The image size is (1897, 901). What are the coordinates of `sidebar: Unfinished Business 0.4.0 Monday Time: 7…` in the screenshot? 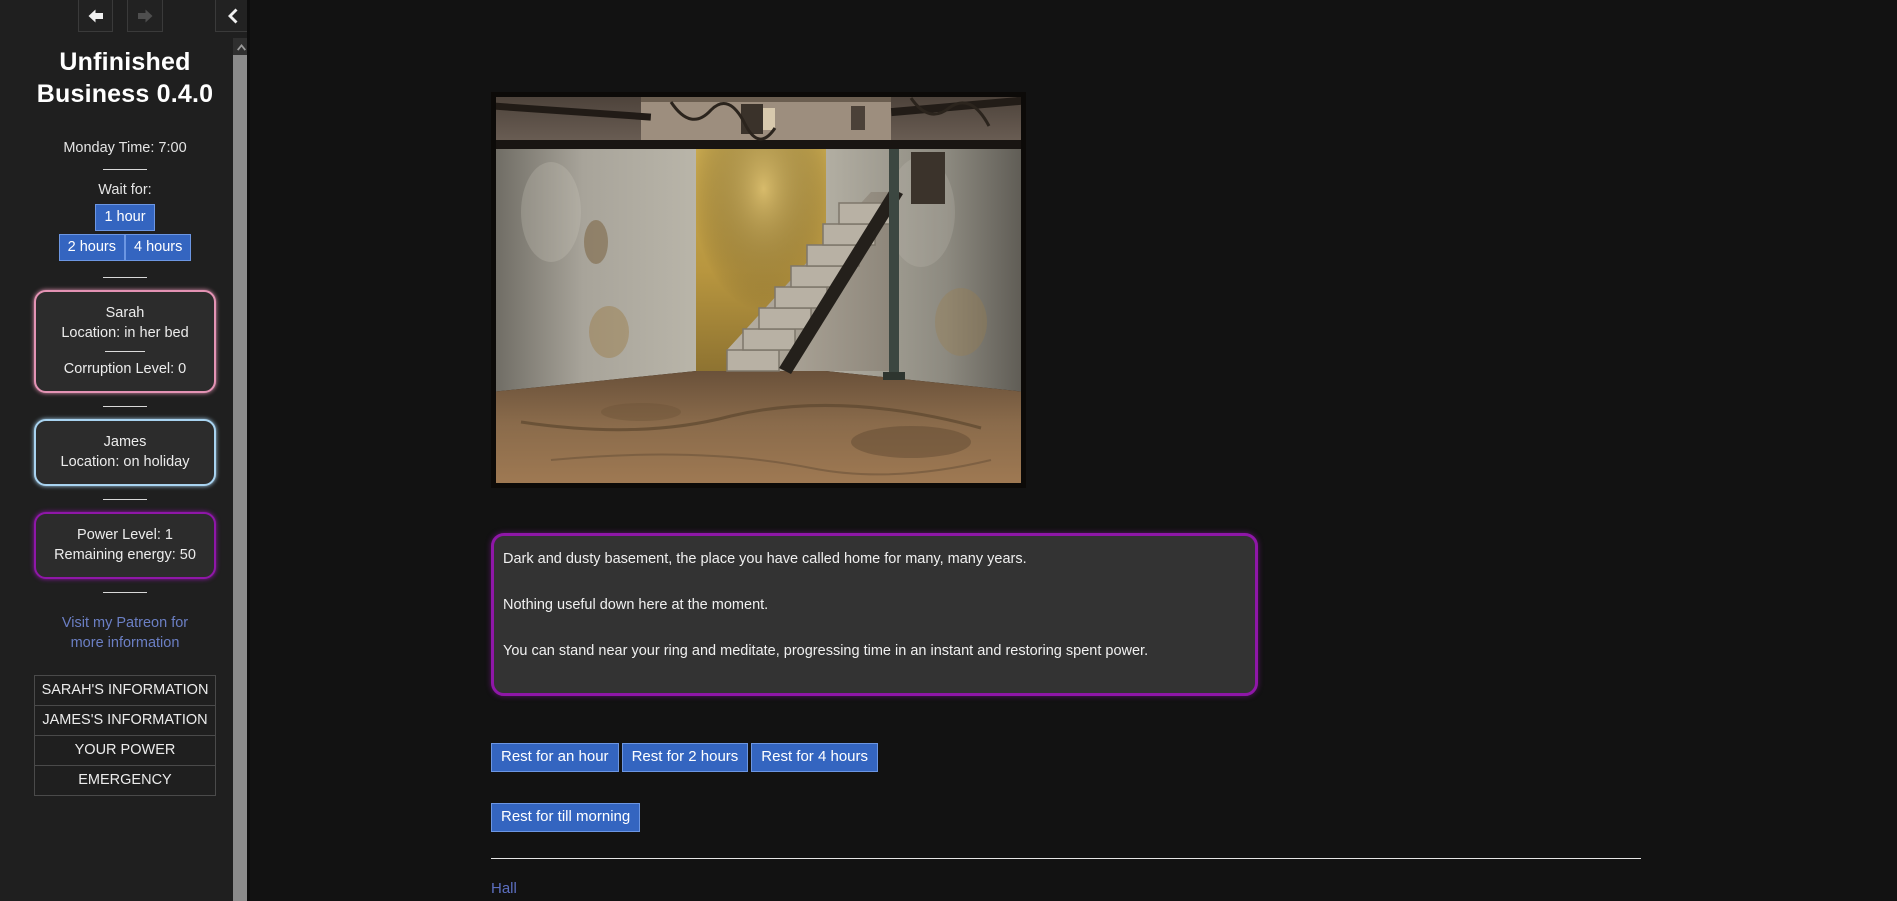 It's located at (125, 450).